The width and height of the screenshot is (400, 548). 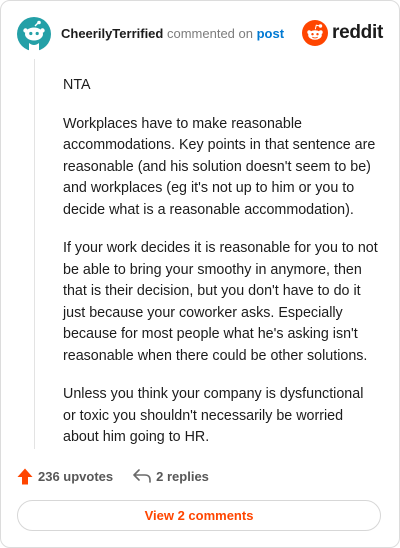 I want to click on replies-count: 2 replies, so click(x=182, y=476).